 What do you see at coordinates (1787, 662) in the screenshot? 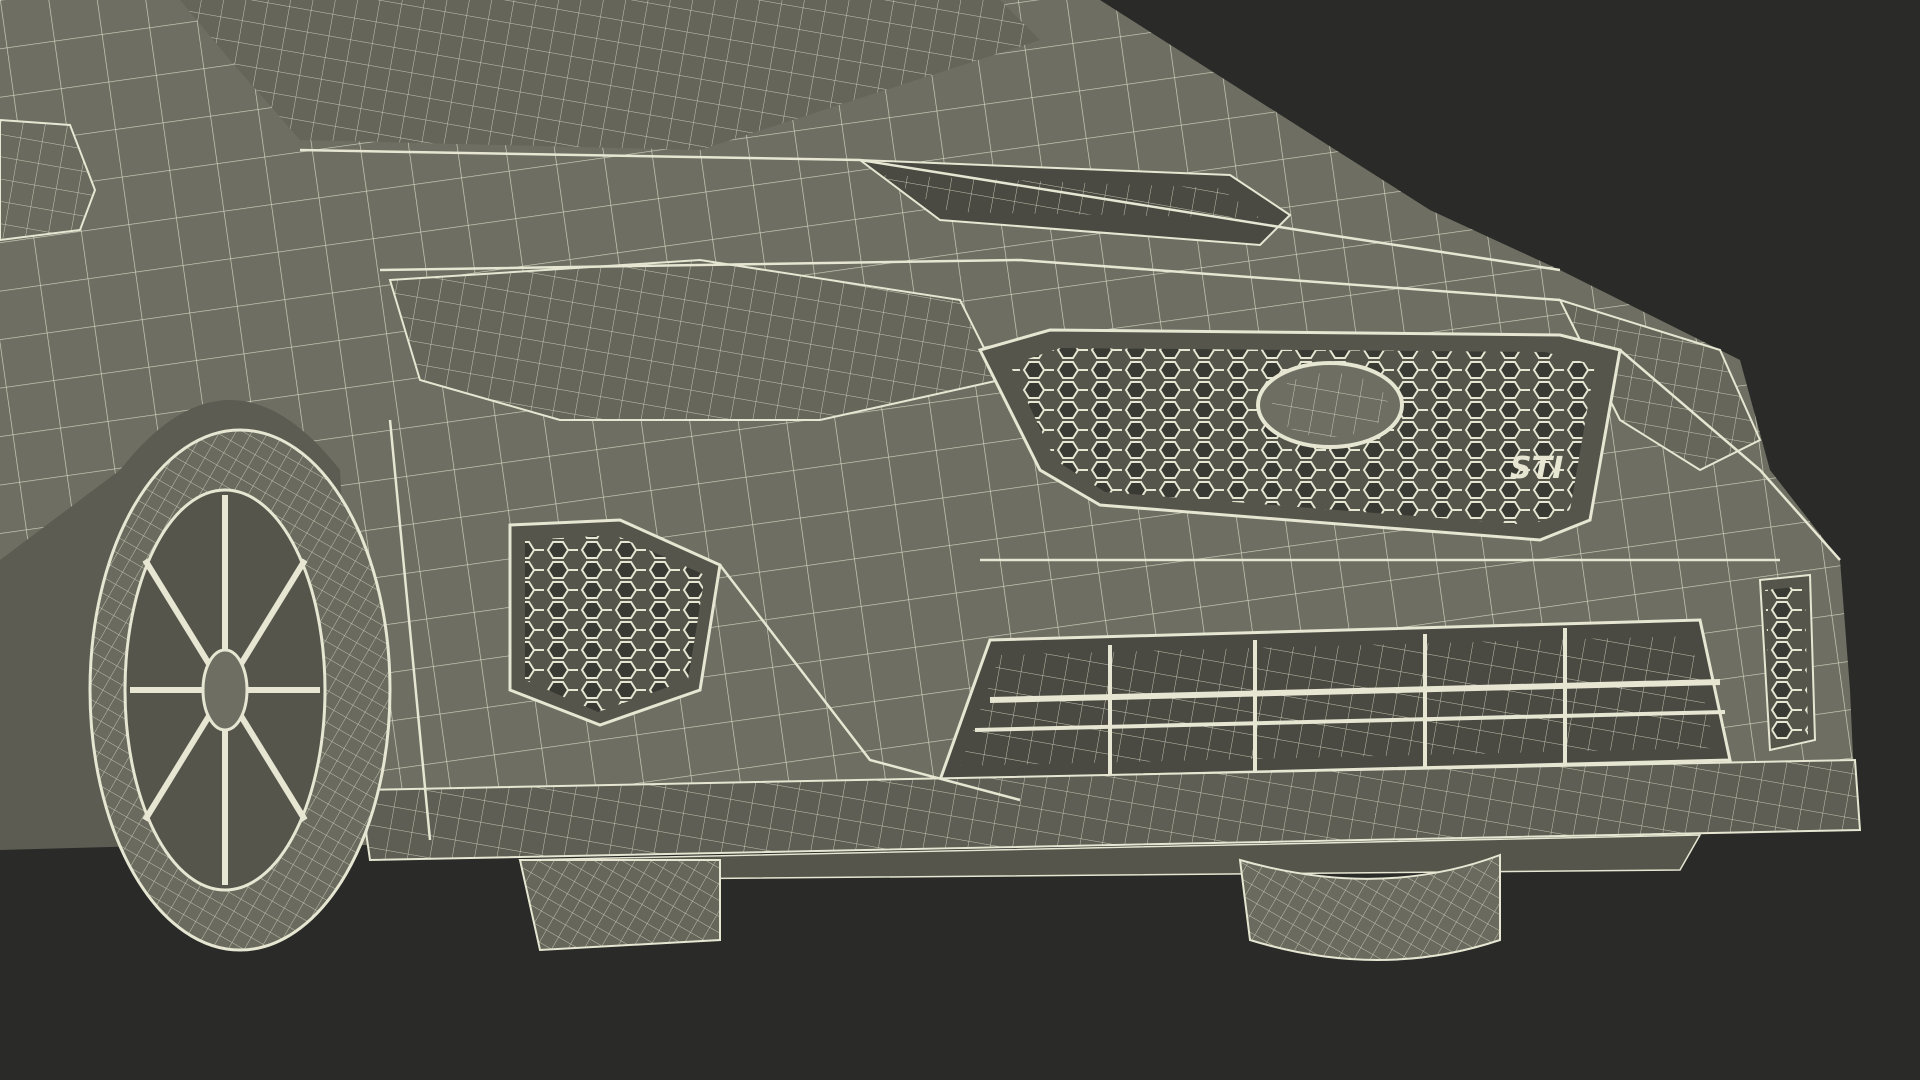
I see `side-vent-right` at bounding box center [1787, 662].